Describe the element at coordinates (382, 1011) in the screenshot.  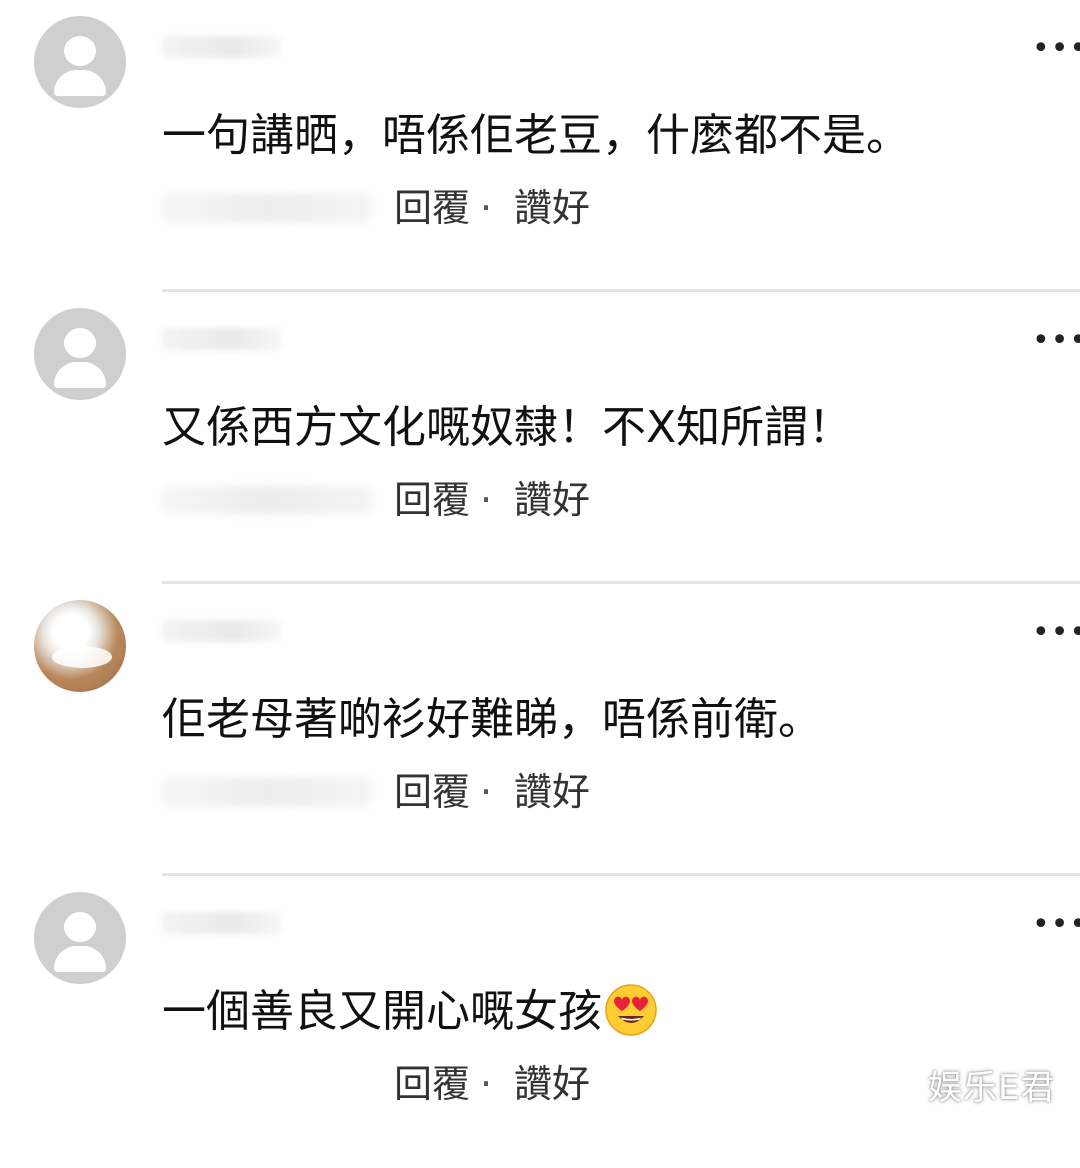
I see `comment-text-content: 一個善良又開心嘅女孩` at that location.